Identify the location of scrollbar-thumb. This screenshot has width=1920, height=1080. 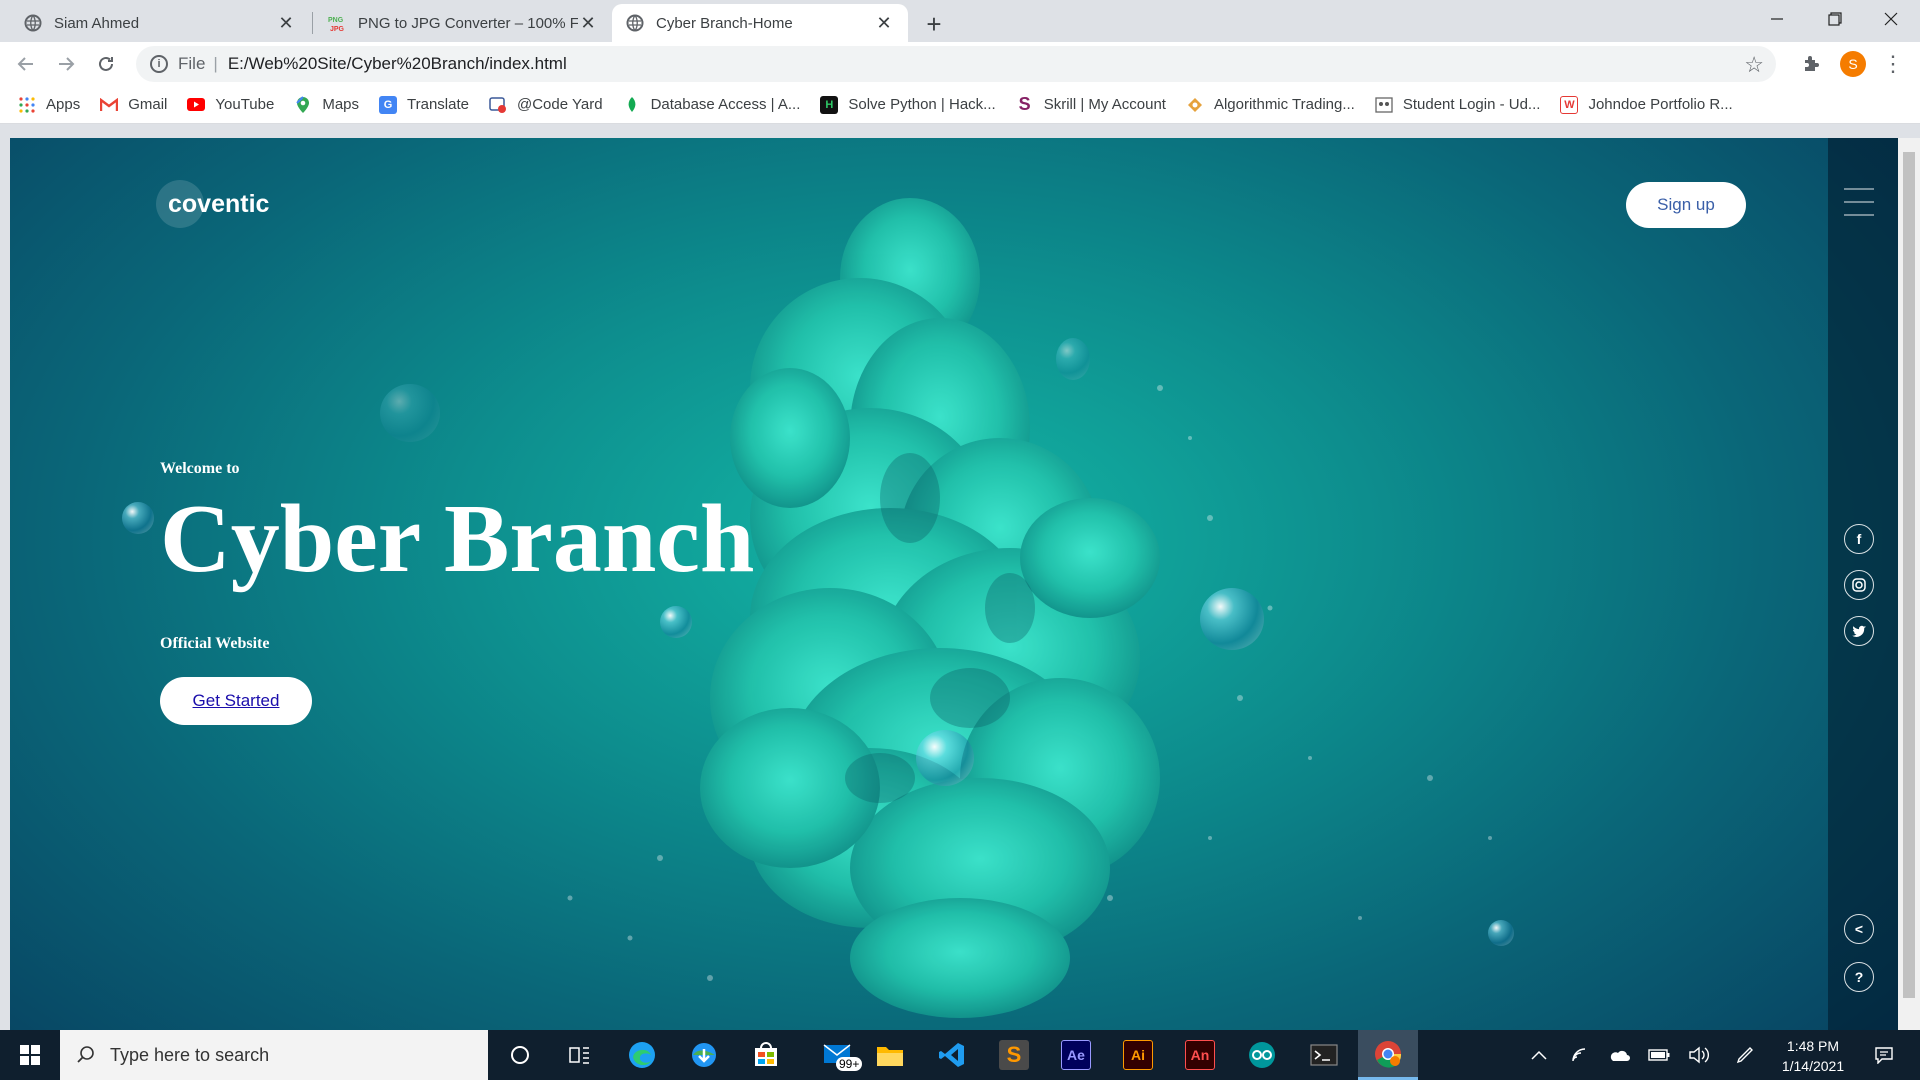
(1909, 575).